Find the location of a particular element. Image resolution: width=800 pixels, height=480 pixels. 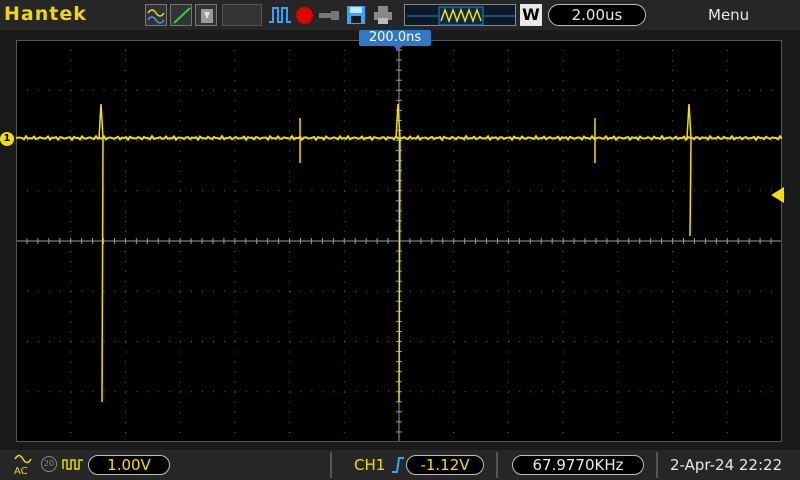

zoom-window-button: W is located at coordinates (531, 15).